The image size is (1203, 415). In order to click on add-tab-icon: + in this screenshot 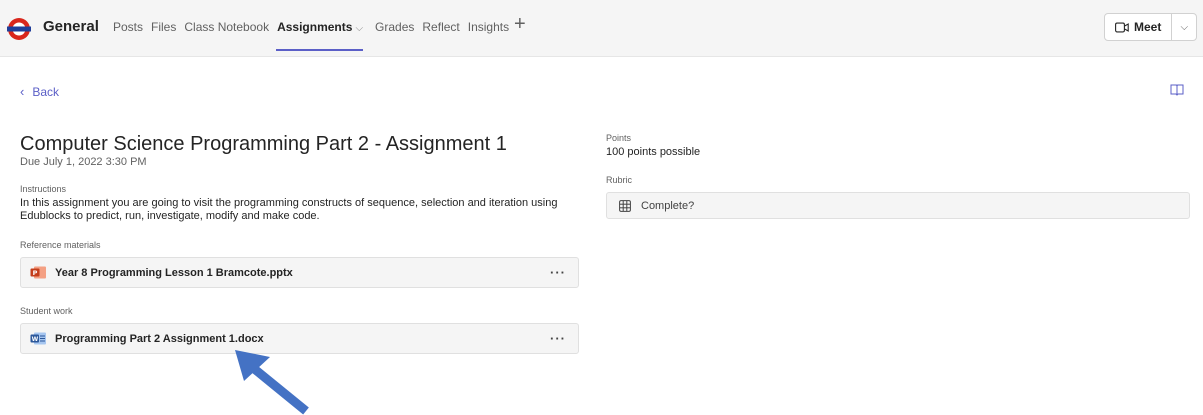, I will do `click(520, 24)`.